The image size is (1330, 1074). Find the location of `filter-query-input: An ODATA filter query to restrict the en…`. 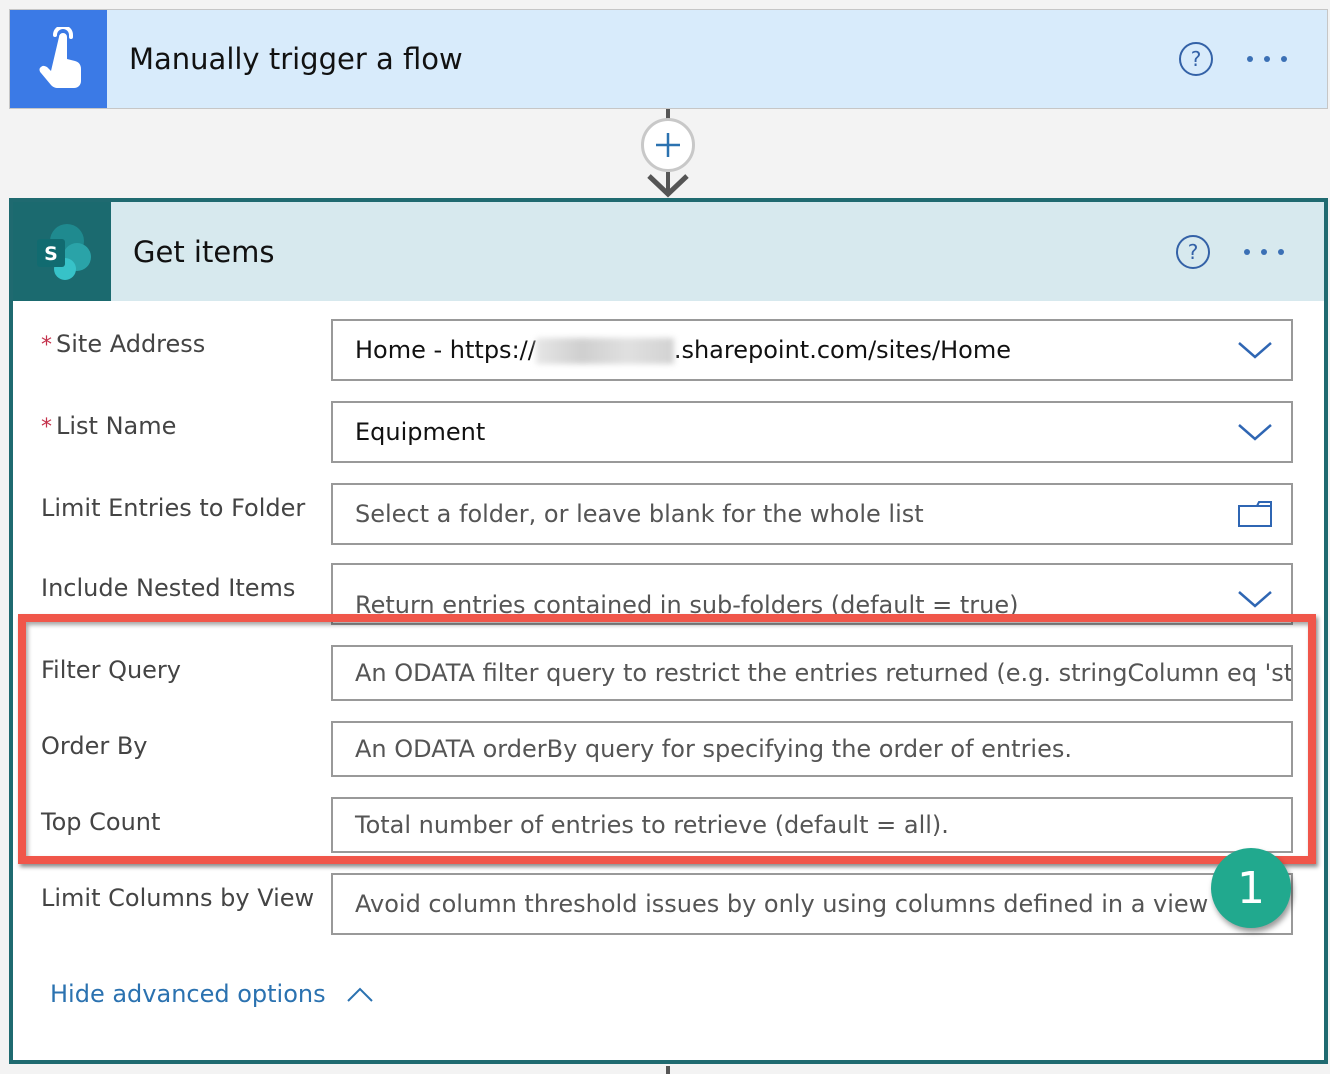

filter-query-input: An ODATA filter query to restrict the en… is located at coordinates (812, 673).